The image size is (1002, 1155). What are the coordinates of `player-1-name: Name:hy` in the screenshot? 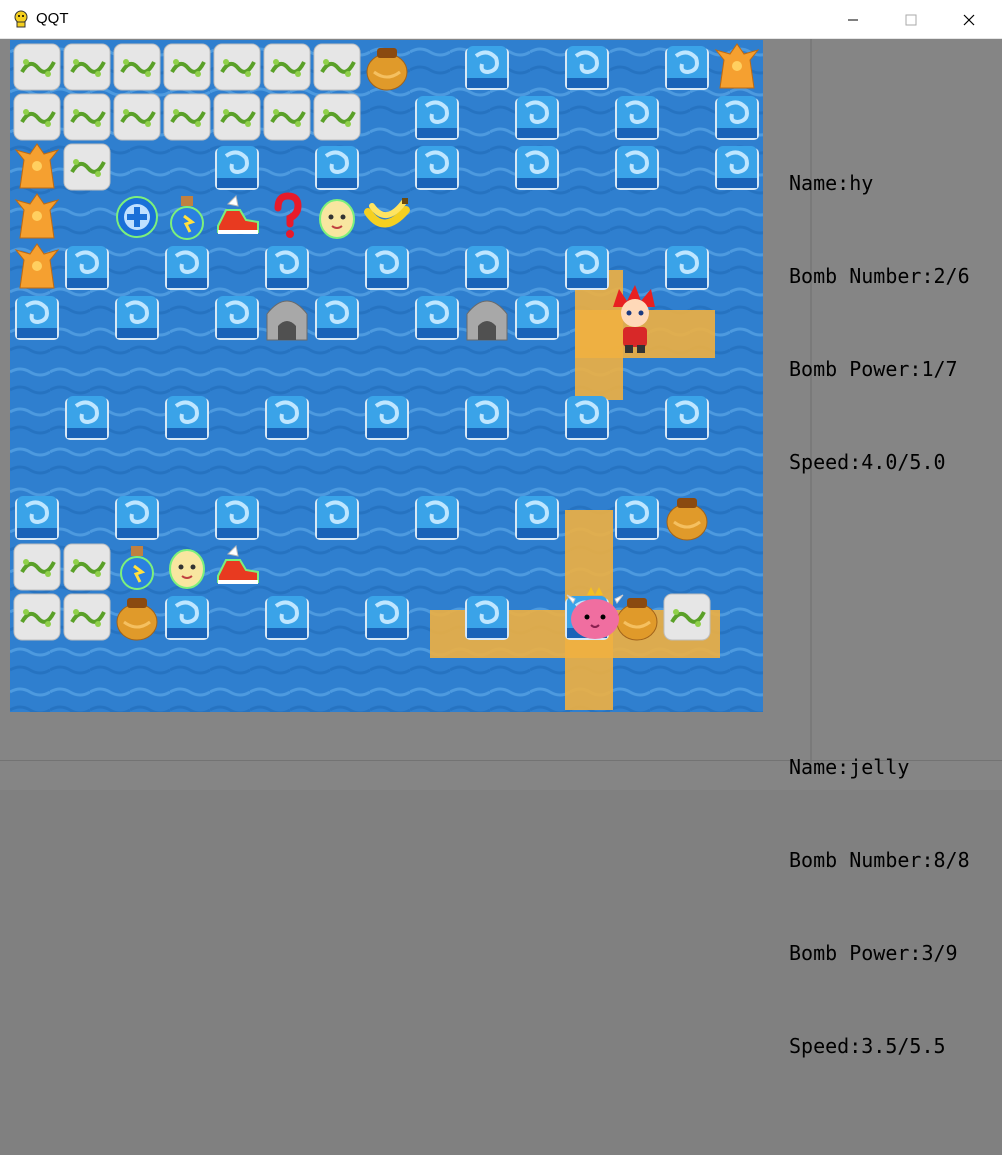 It's located at (831, 183).